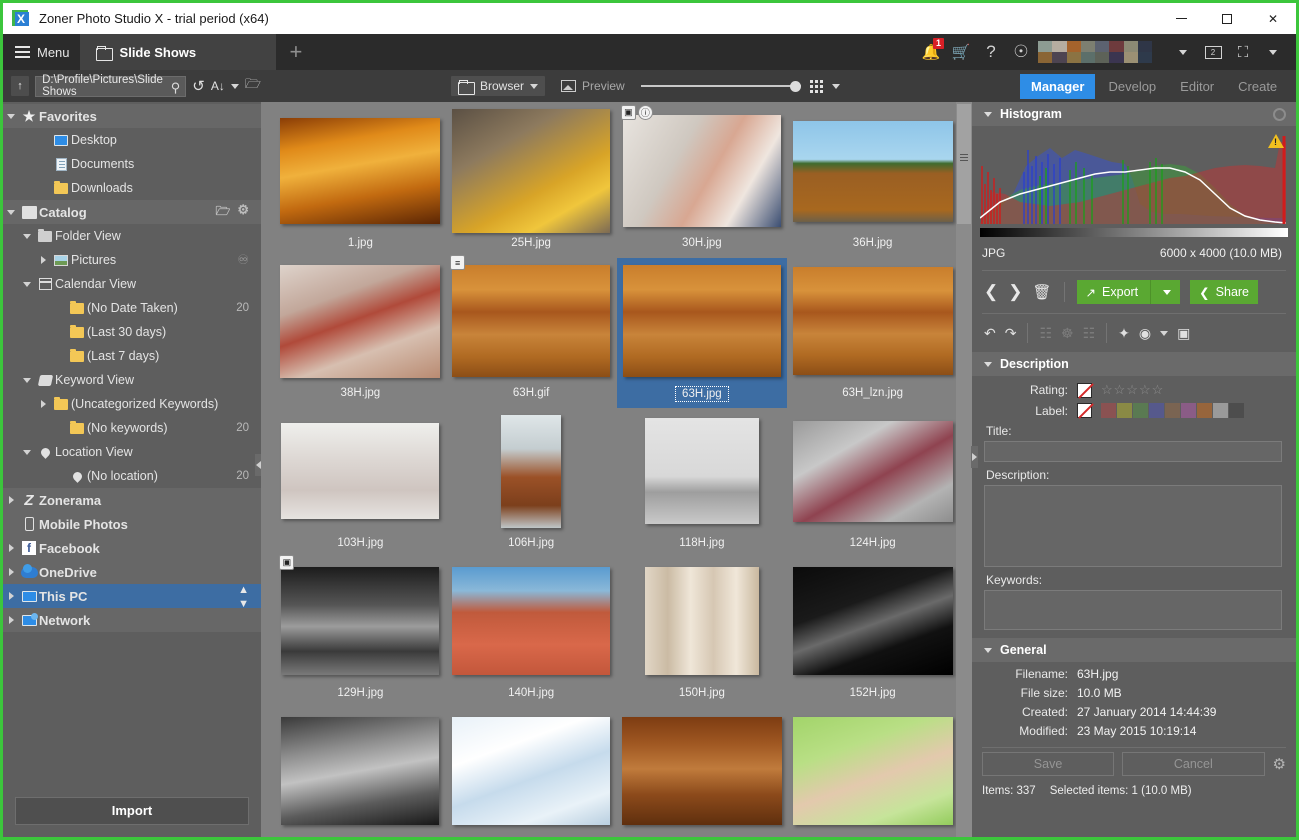  Describe the element at coordinates (1134, 364) in the screenshot. I see `description-section-header: Description` at that location.